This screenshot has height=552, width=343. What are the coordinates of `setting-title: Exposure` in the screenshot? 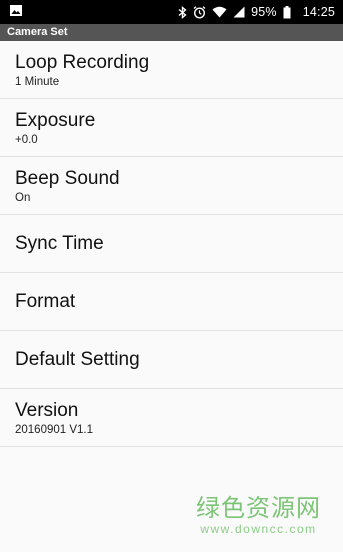 It's located at (55, 120).